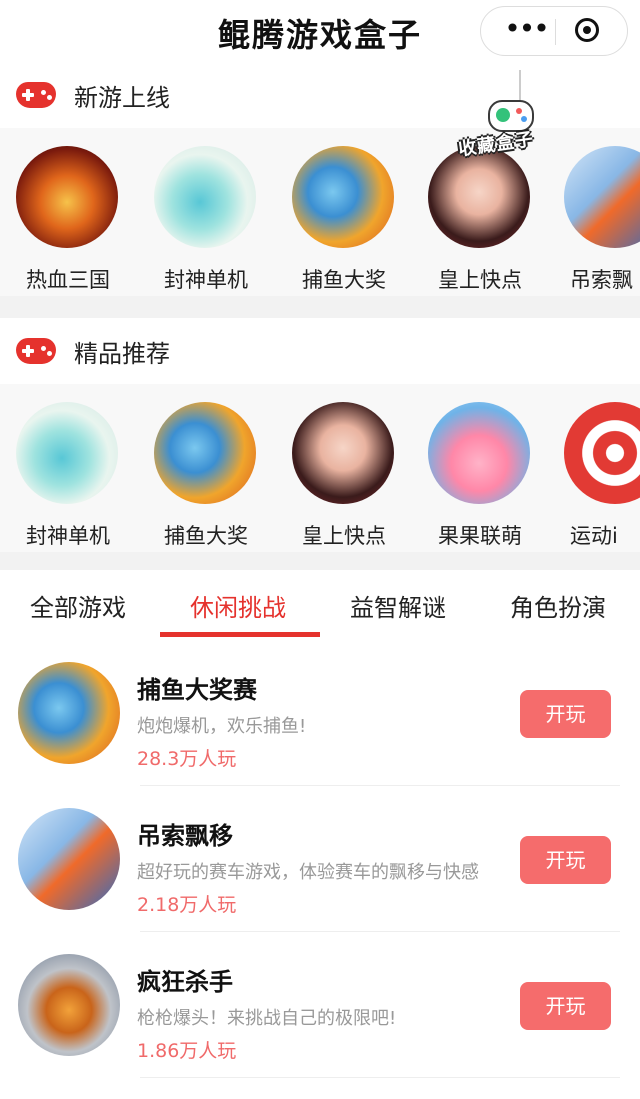 This screenshot has height=1099, width=640. What do you see at coordinates (587, 30) in the screenshot?
I see `target-icon` at bounding box center [587, 30].